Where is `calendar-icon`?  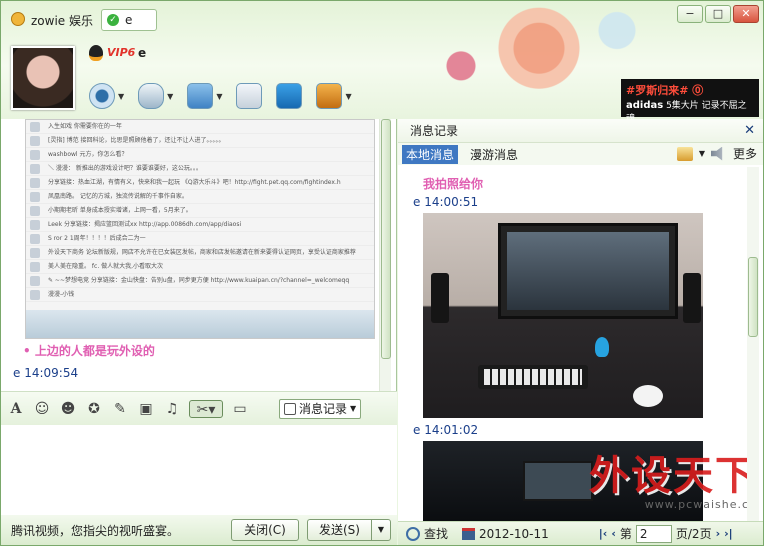 calendar-icon is located at coordinates (469, 533).